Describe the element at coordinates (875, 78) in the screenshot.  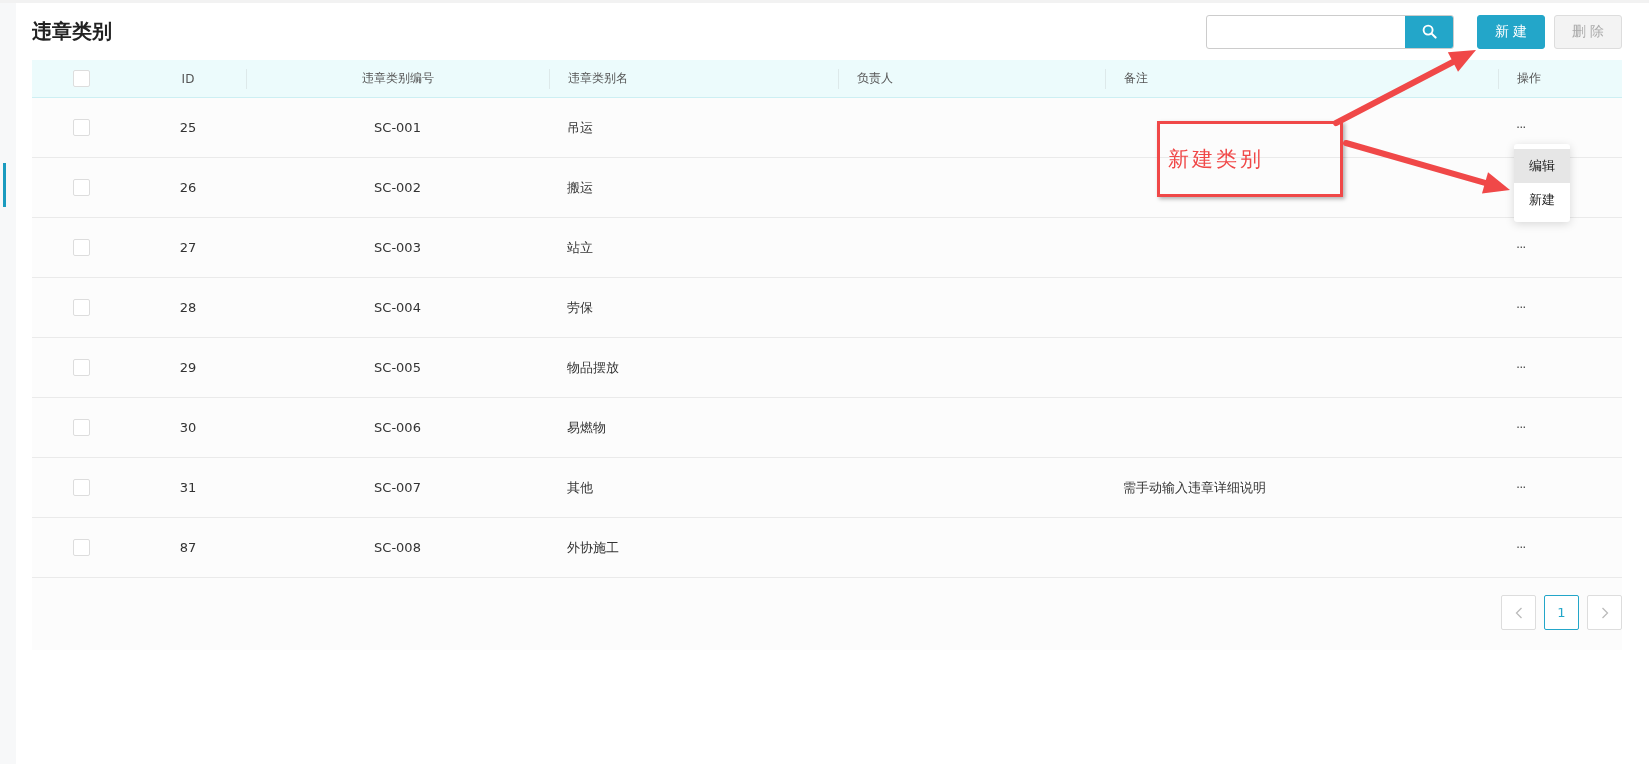
I see `column-header: 负责人` at that location.